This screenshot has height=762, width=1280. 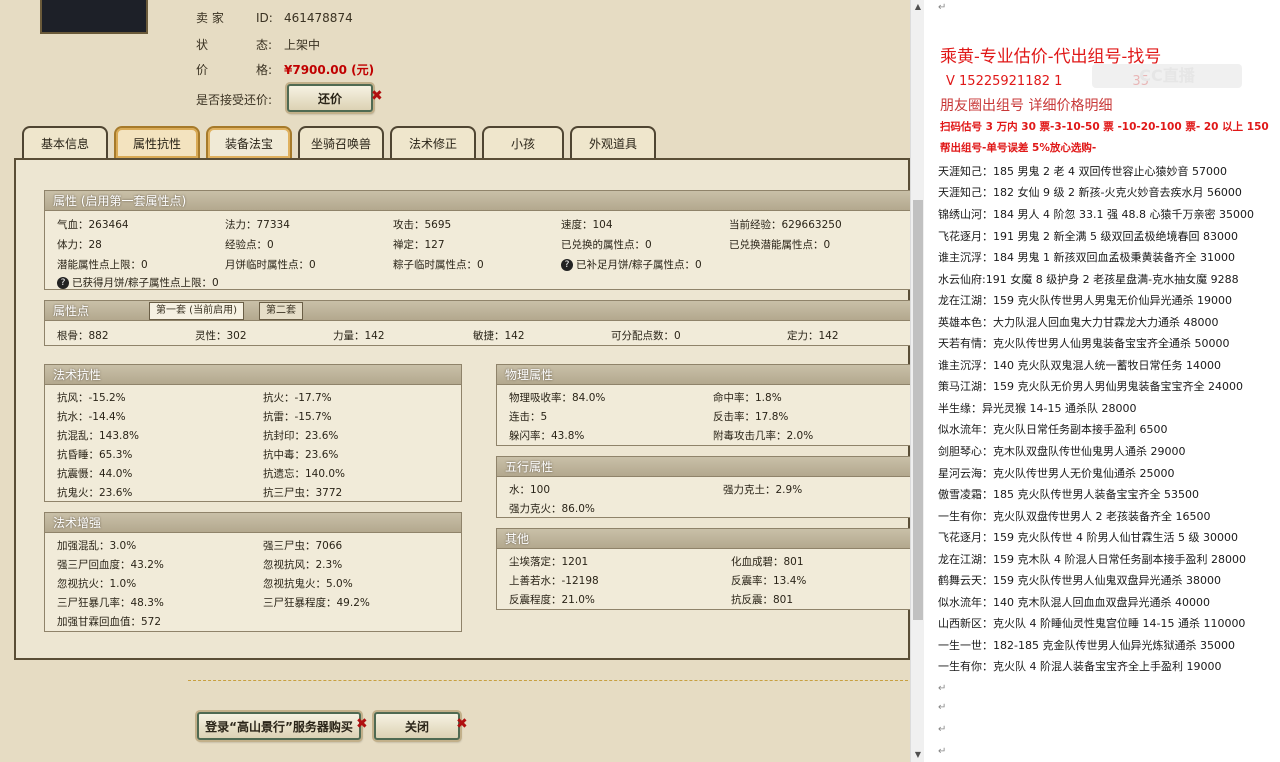 What do you see at coordinates (196, 311) in the screenshot?
I see `points-tab-first: 第一套 (当前启用)` at bounding box center [196, 311].